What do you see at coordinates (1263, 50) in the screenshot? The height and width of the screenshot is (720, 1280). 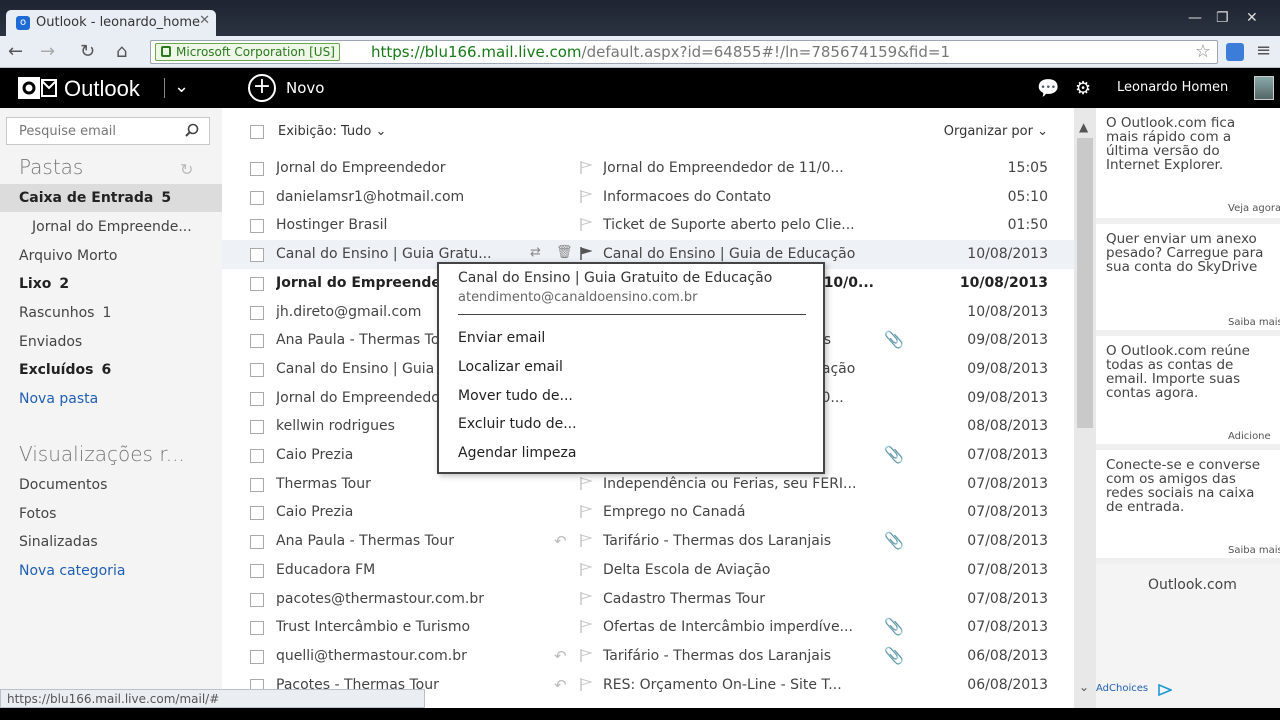 I see `menu-icon: ≡` at bounding box center [1263, 50].